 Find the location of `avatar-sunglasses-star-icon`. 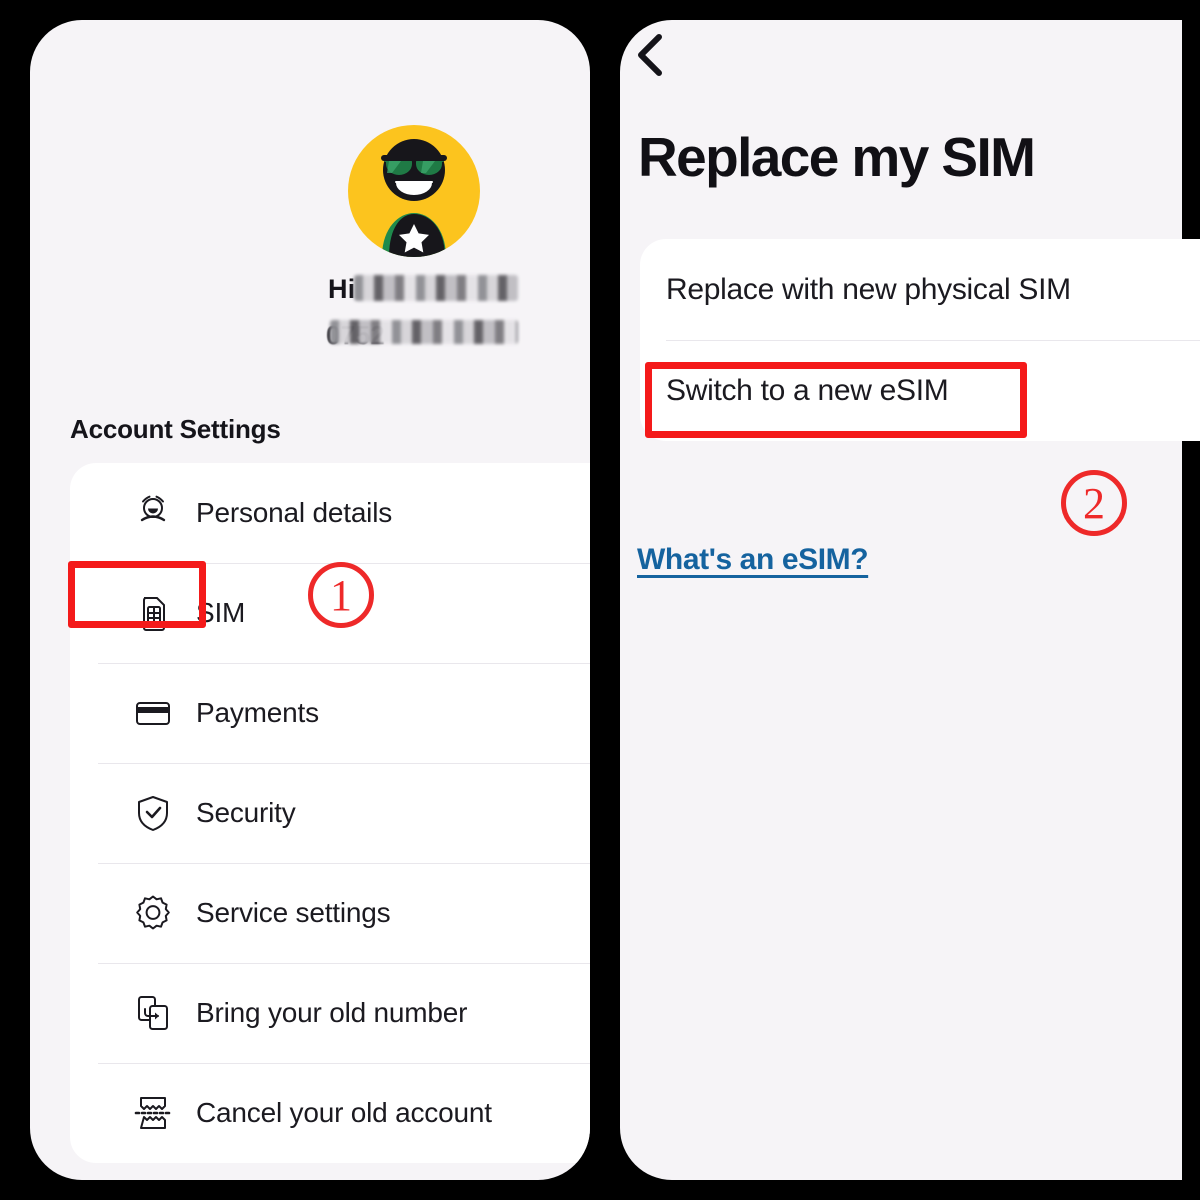

avatar-sunglasses-star-icon is located at coordinates (414, 198).